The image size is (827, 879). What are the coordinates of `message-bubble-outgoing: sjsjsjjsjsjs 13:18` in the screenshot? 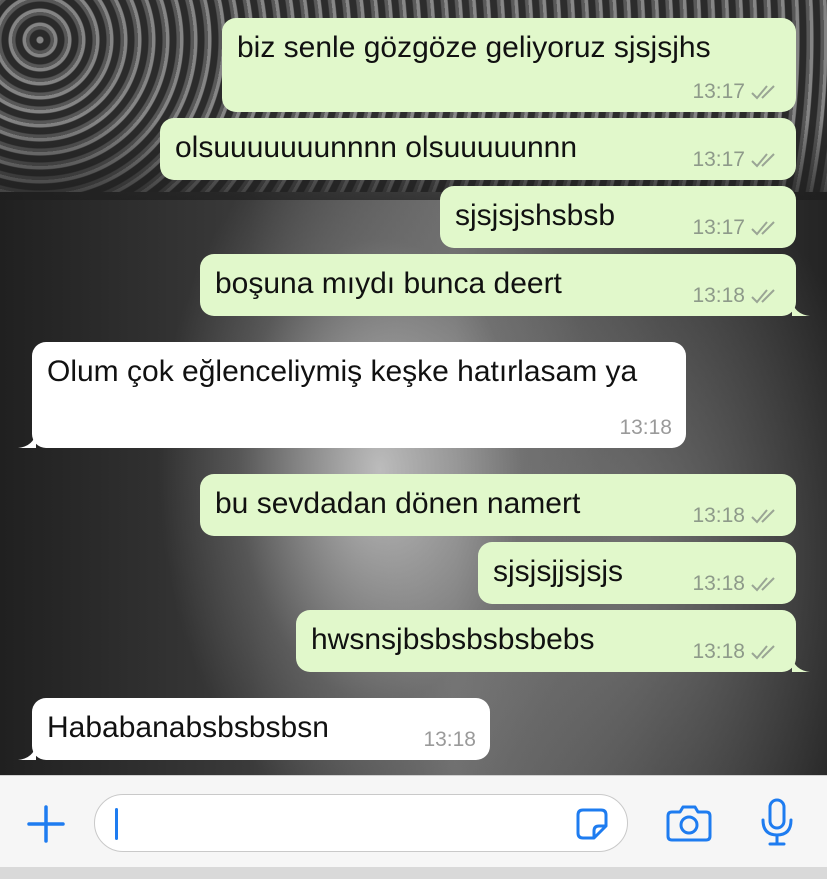 It's located at (637, 573).